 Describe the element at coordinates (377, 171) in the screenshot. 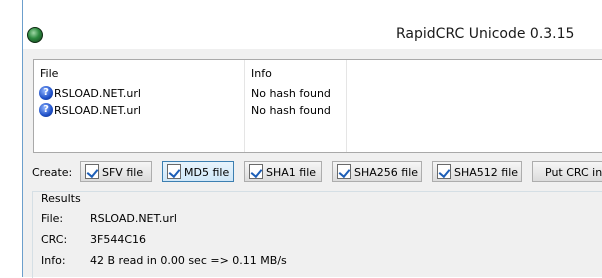

I see `create-sha256-button: SHA256 file` at that location.